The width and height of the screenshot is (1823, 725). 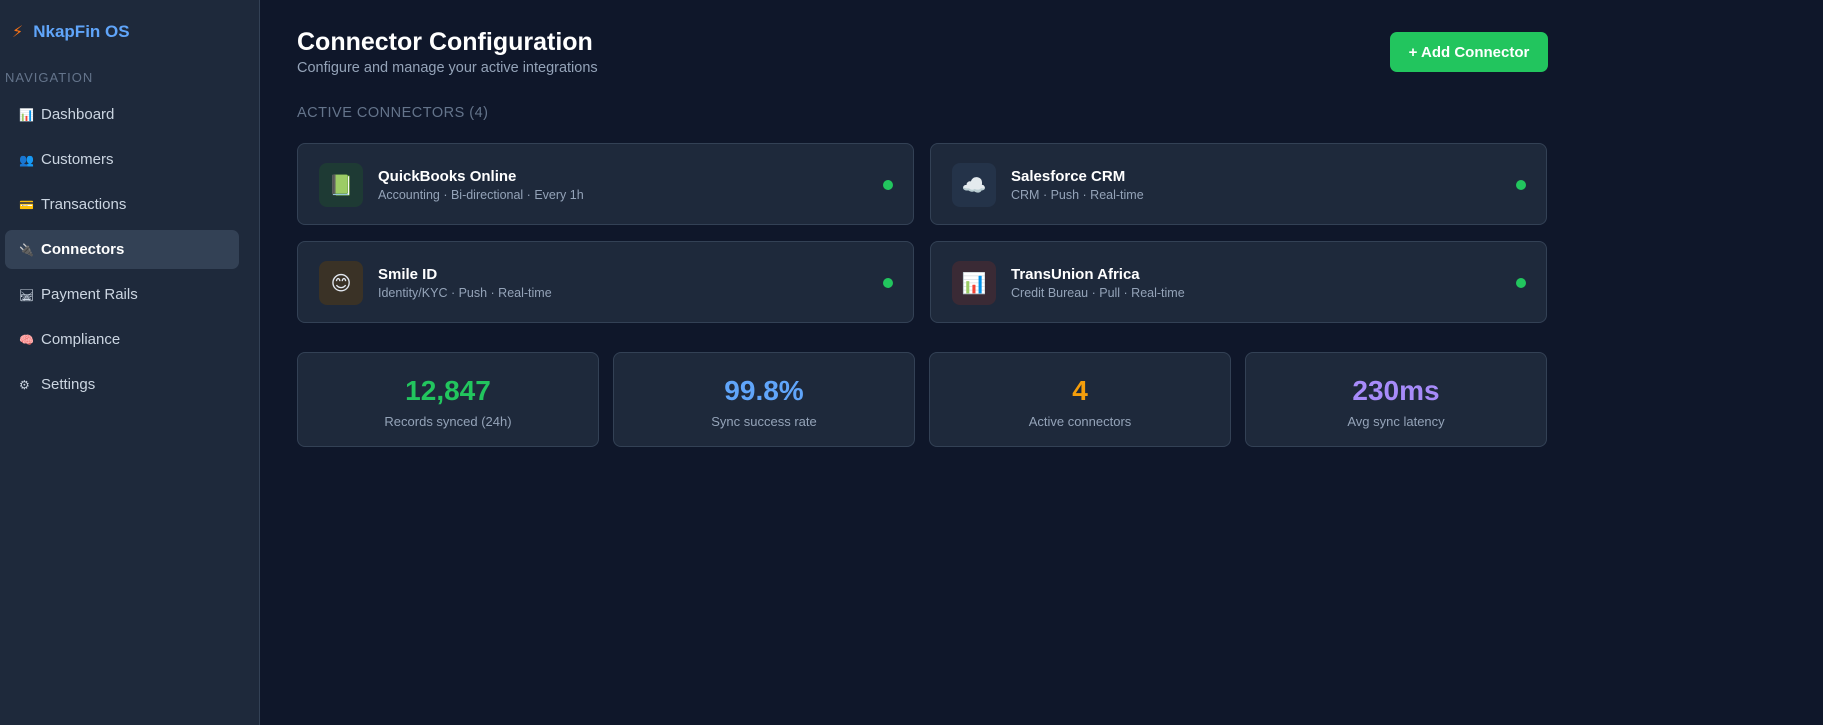 What do you see at coordinates (26, 204) in the screenshot?
I see `credit-card-icon: 💳` at bounding box center [26, 204].